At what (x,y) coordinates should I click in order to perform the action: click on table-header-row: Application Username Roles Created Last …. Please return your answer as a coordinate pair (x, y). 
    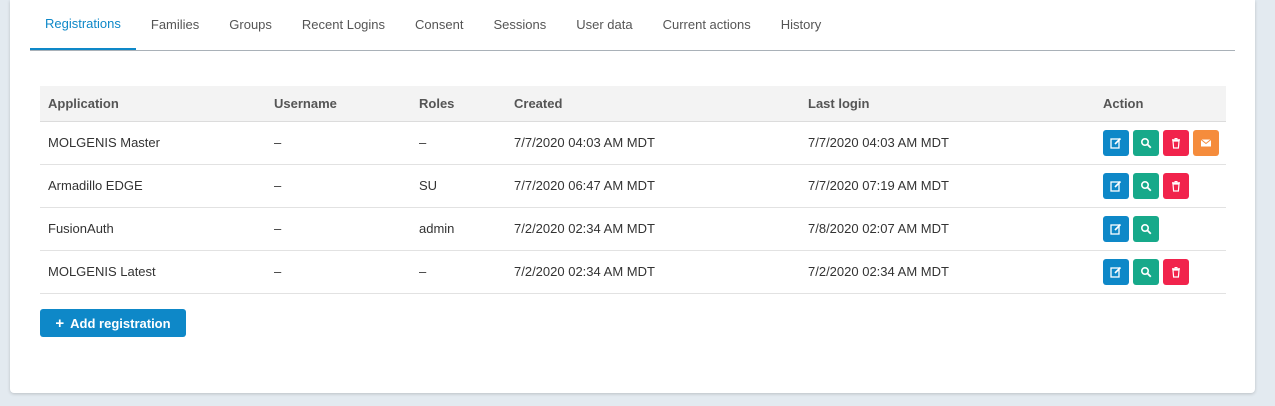
    Looking at the image, I should click on (633, 104).